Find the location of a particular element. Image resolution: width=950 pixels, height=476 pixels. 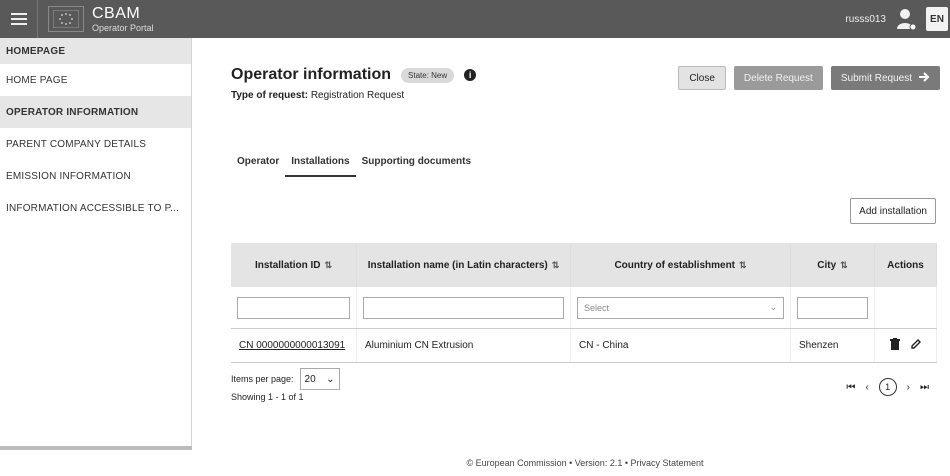

installation-name-cell: Aluminium CN Extrusion is located at coordinates (464, 345).